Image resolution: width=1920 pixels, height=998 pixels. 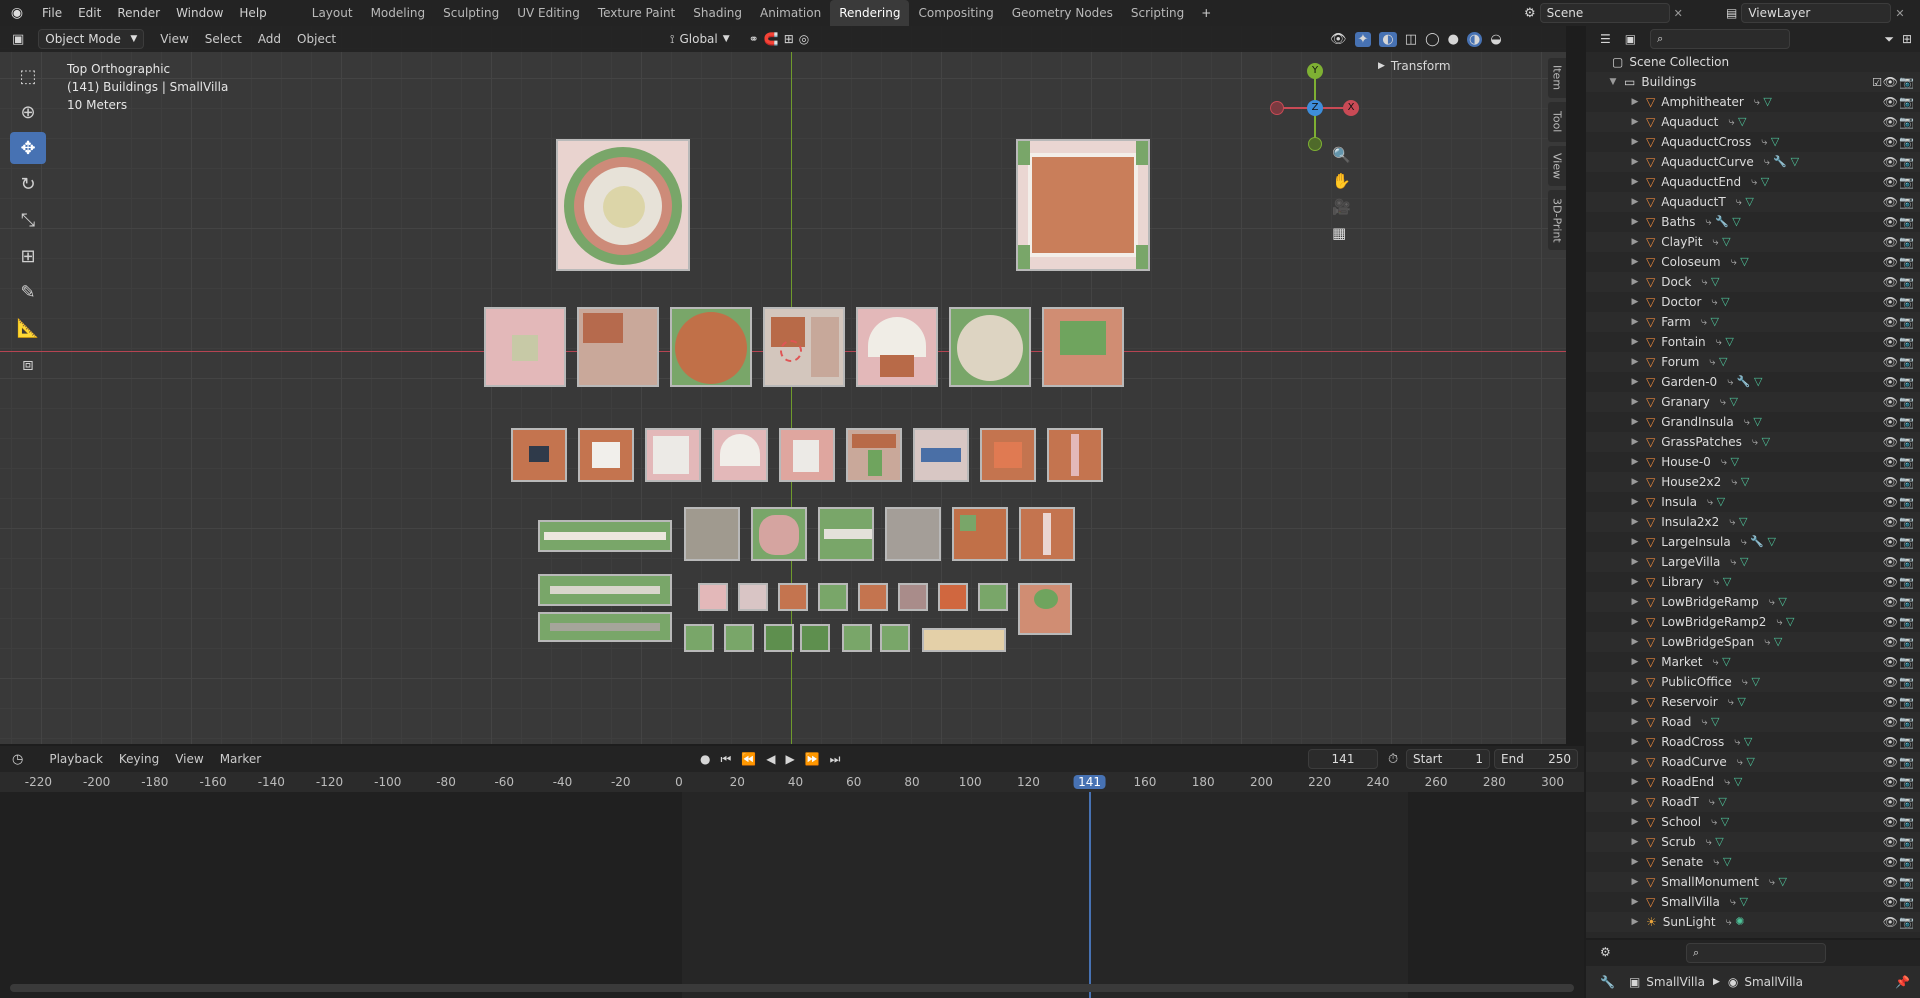 I want to click on outliner-item: ▶ ▽ Senate ⤷ ▽ 👁 📷, so click(x=1753, y=862).